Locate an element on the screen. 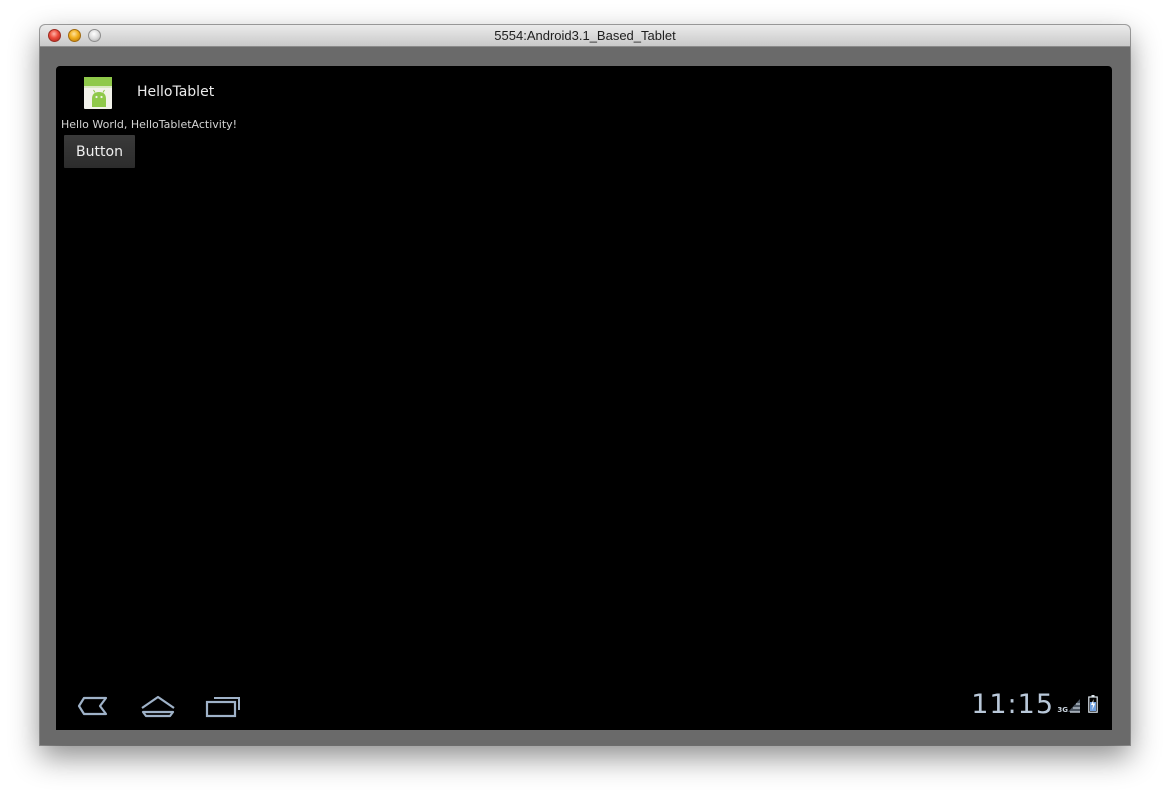  system-bar: 11:15 3G is located at coordinates (584, 706).